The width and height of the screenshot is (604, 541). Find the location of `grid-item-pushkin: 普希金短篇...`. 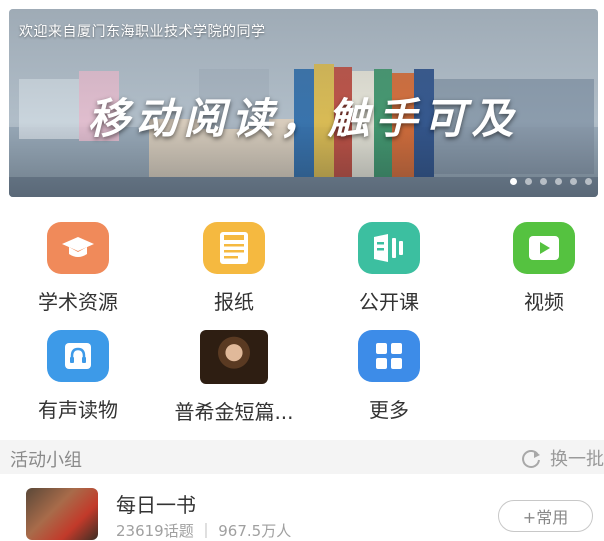

grid-item-pushkin: 普希金短篇... is located at coordinates (234, 377).